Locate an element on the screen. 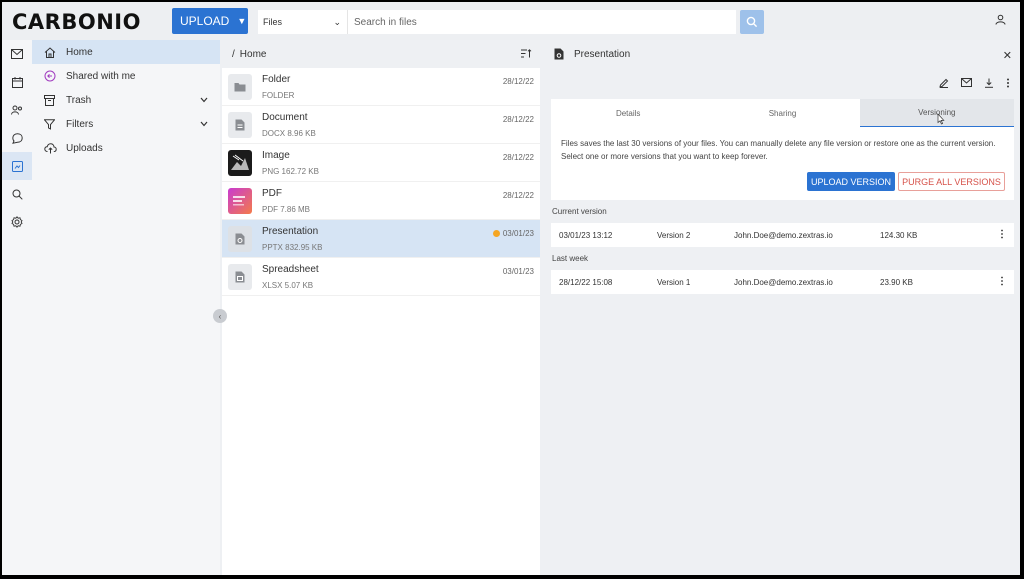 The height and width of the screenshot is (579, 1024). search-button is located at coordinates (752, 22).